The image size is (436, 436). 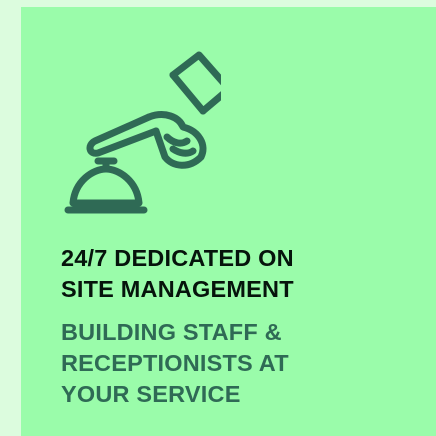 What do you see at coordinates (142, 132) in the screenshot?
I see `hand-pressing-service-bell-icon` at bounding box center [142, 132].